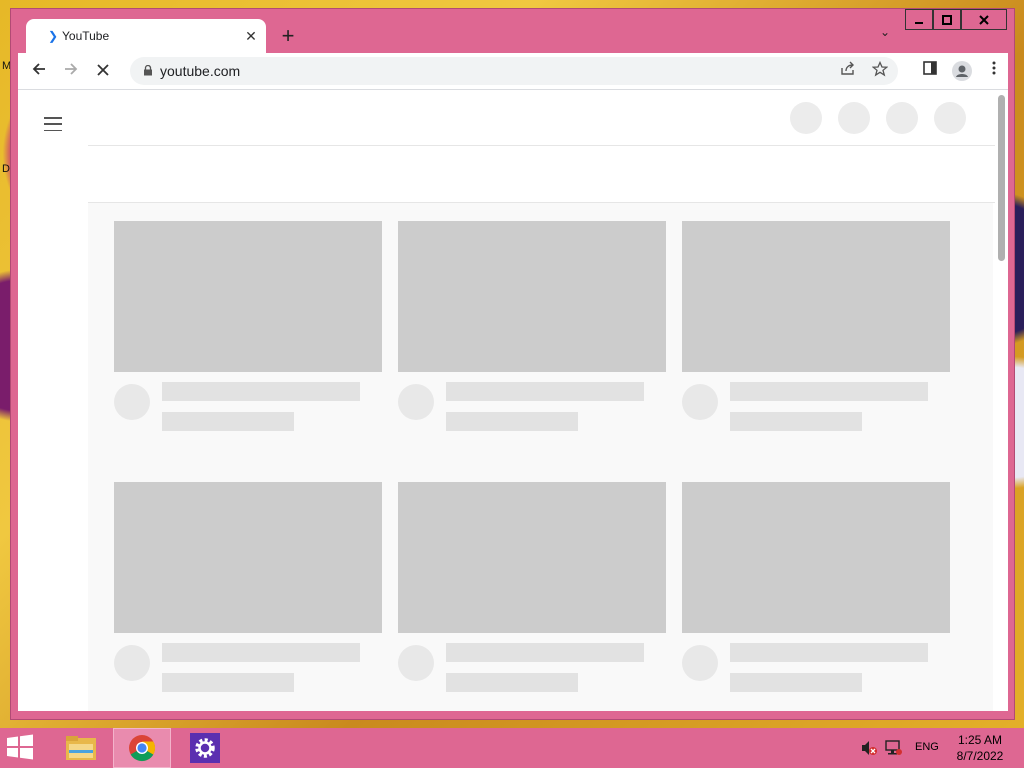  I want to click on forward-button, so click(71, 71).